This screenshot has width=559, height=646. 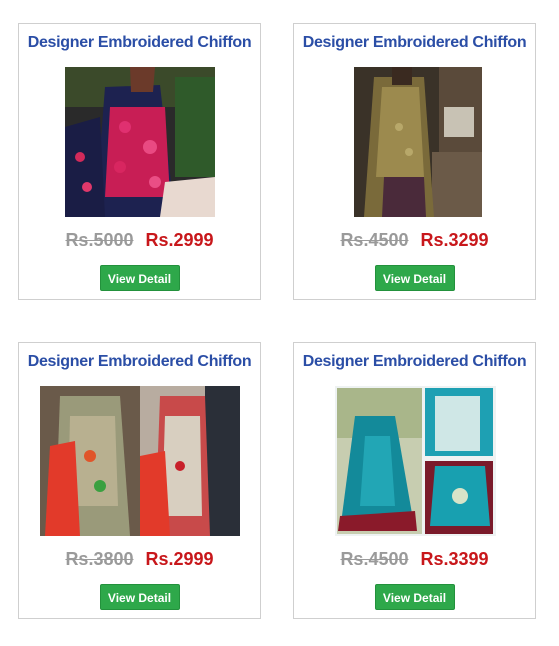 What do you see at coordinates (454, 559) in the screenshot?
I see `sale-price: Rs.3399` at bounding box center [454, 559].